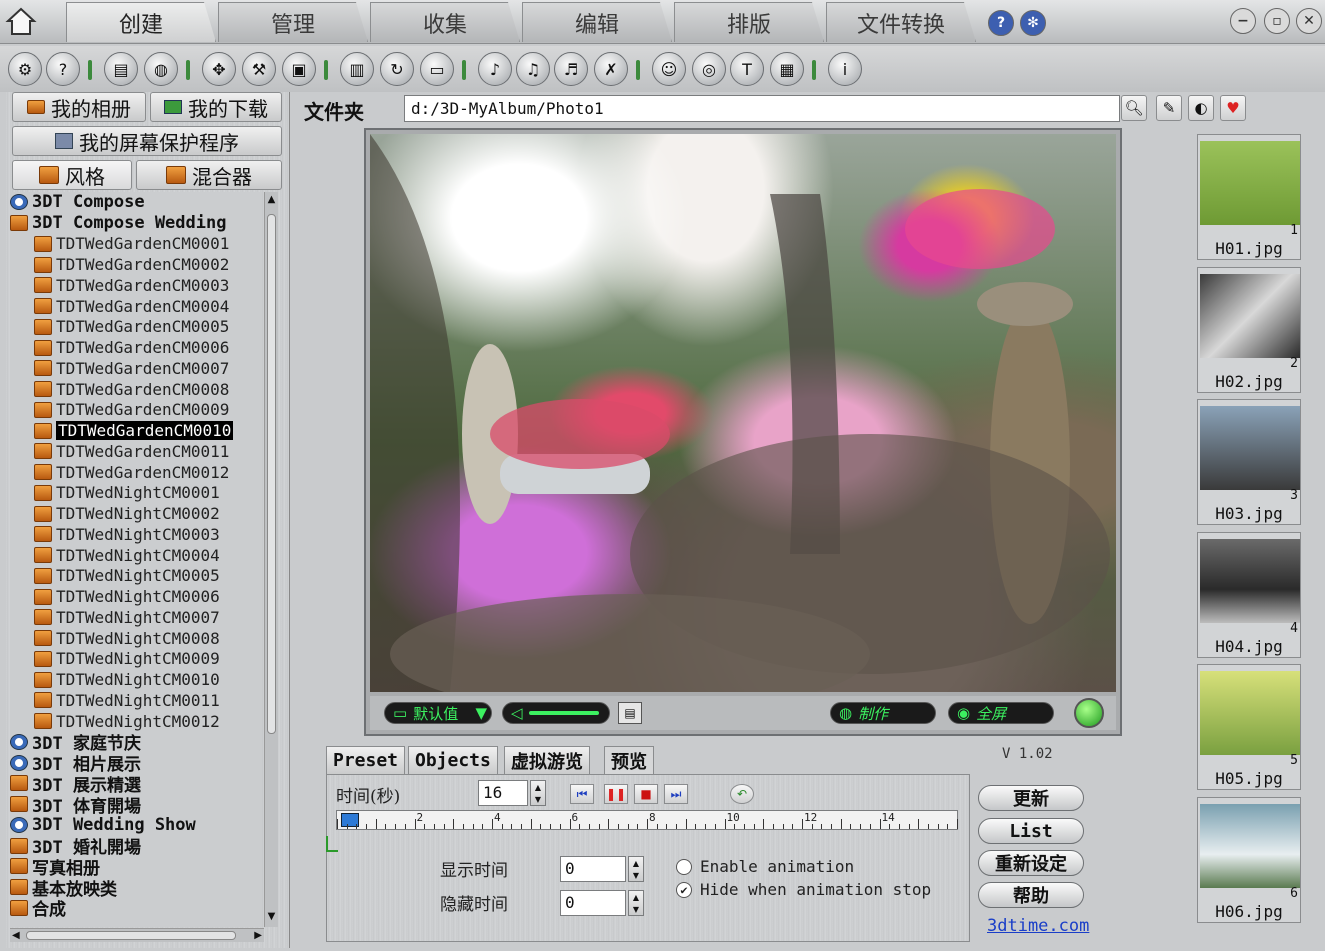 The width and height of the screenshot is (1325, 951). I want to click on default-select: ▭ 默认值 ▼, so click(438, 713).